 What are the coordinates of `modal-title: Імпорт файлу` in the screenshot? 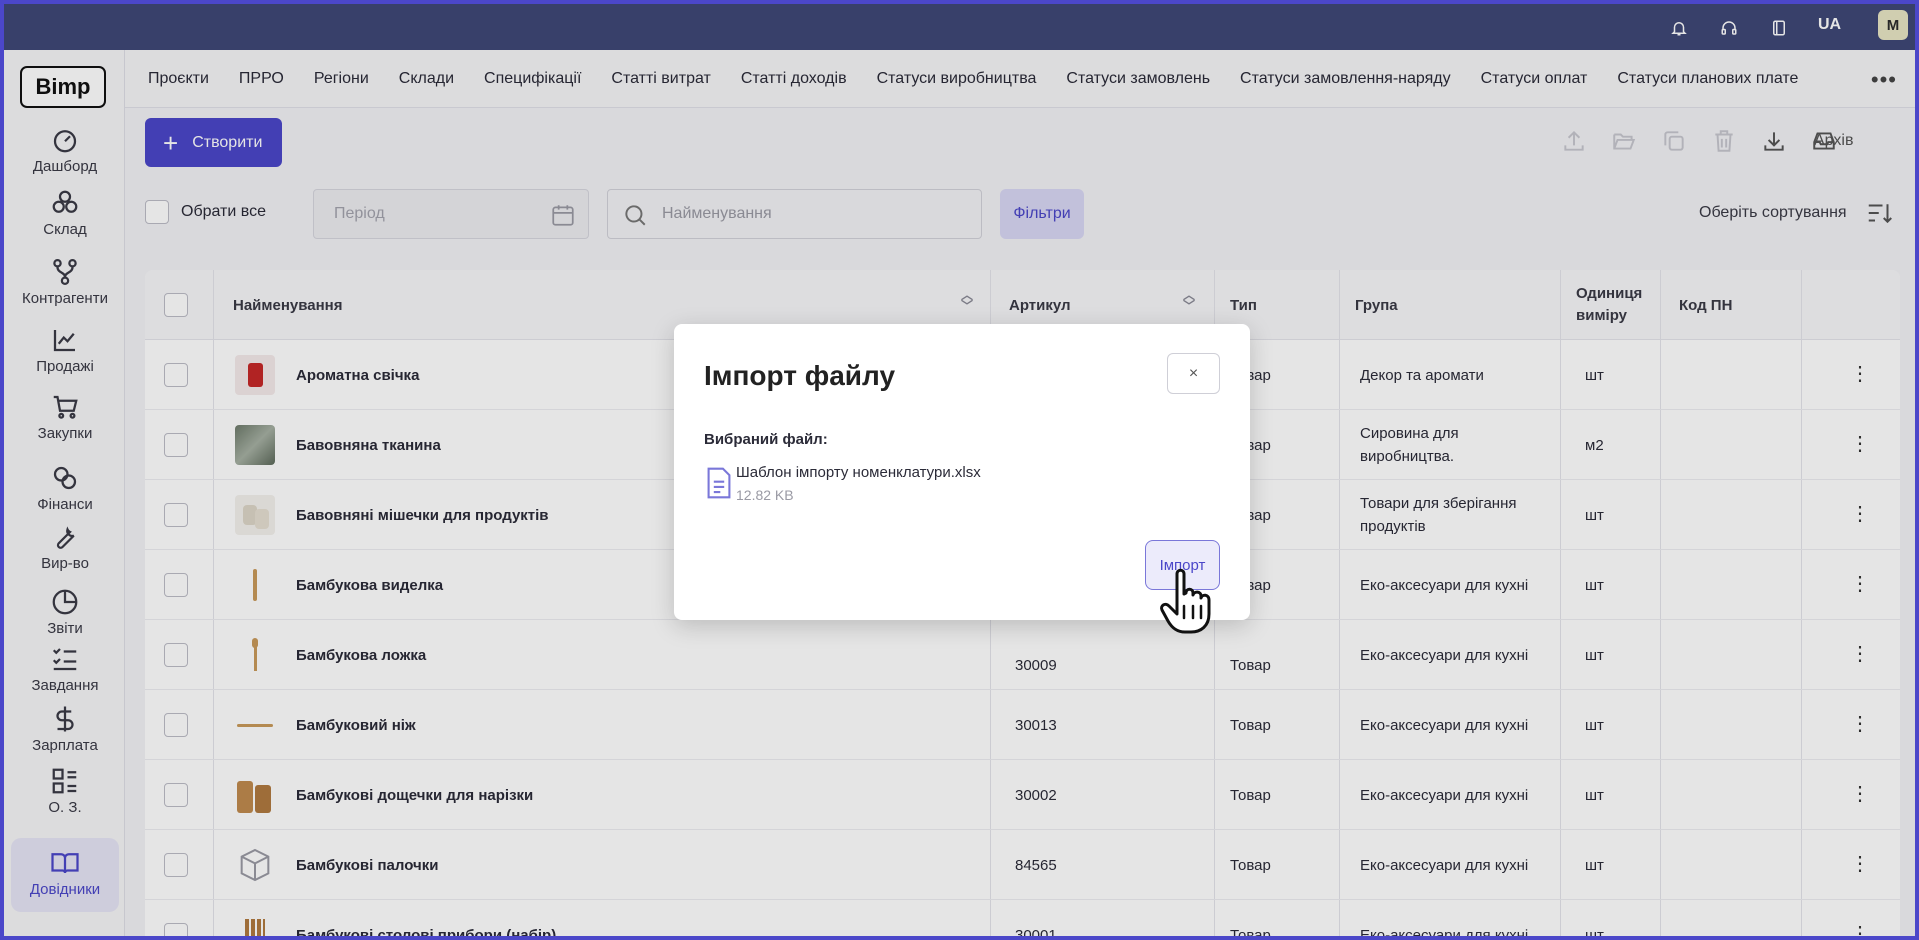 It's located at (800, 375).